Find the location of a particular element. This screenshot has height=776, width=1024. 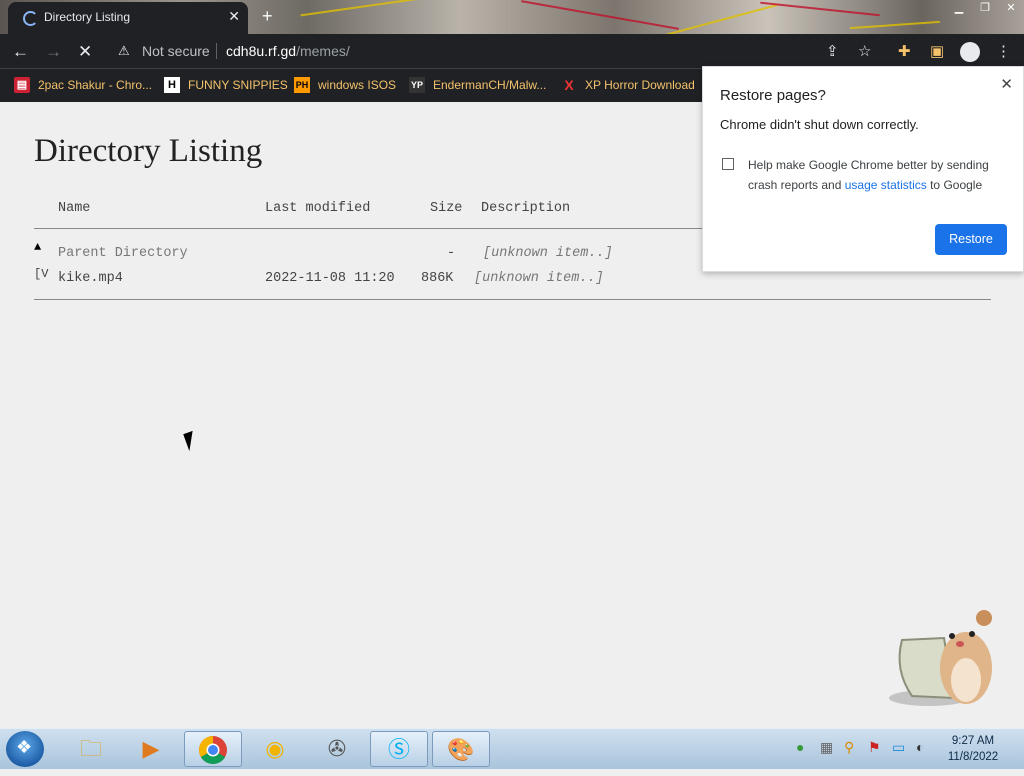

file-link-kike-mp4: kike.mp4 is located at coordinates (90, 278).